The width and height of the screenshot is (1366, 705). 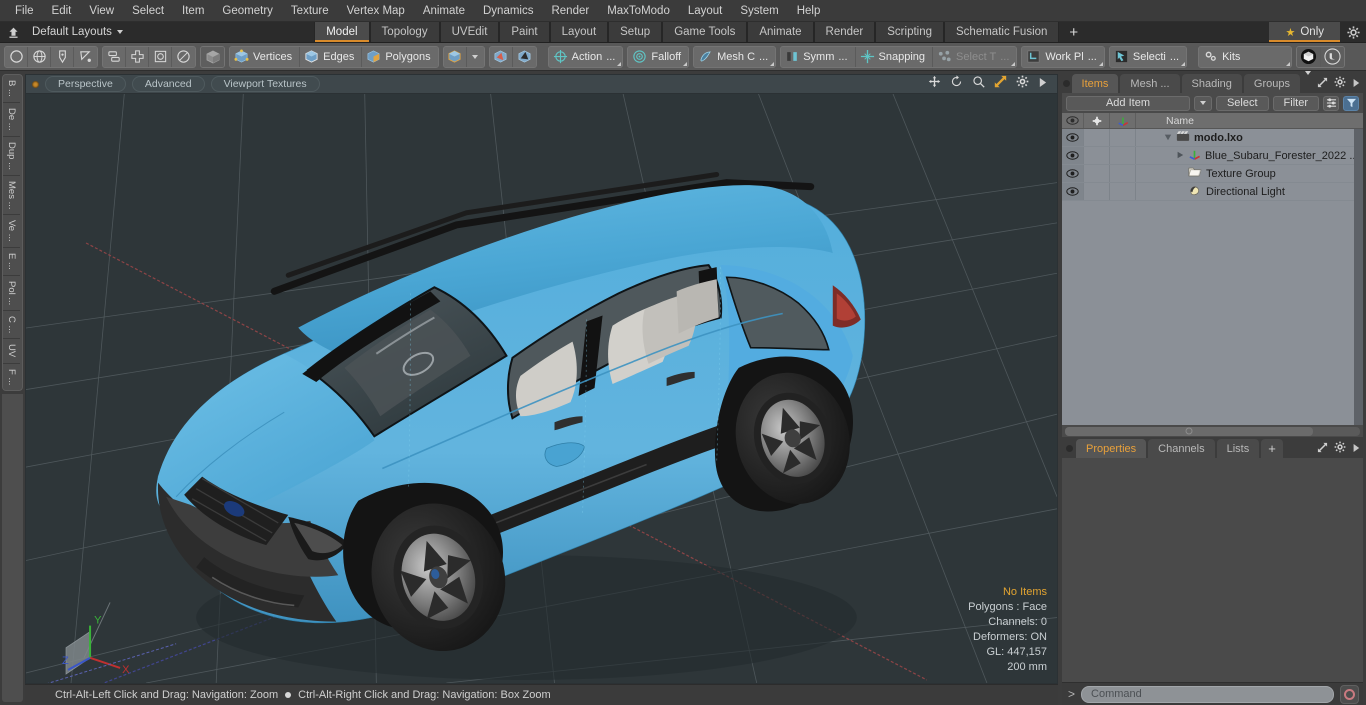 I want to click on part-cube-icon, so click(x=501, y=56).